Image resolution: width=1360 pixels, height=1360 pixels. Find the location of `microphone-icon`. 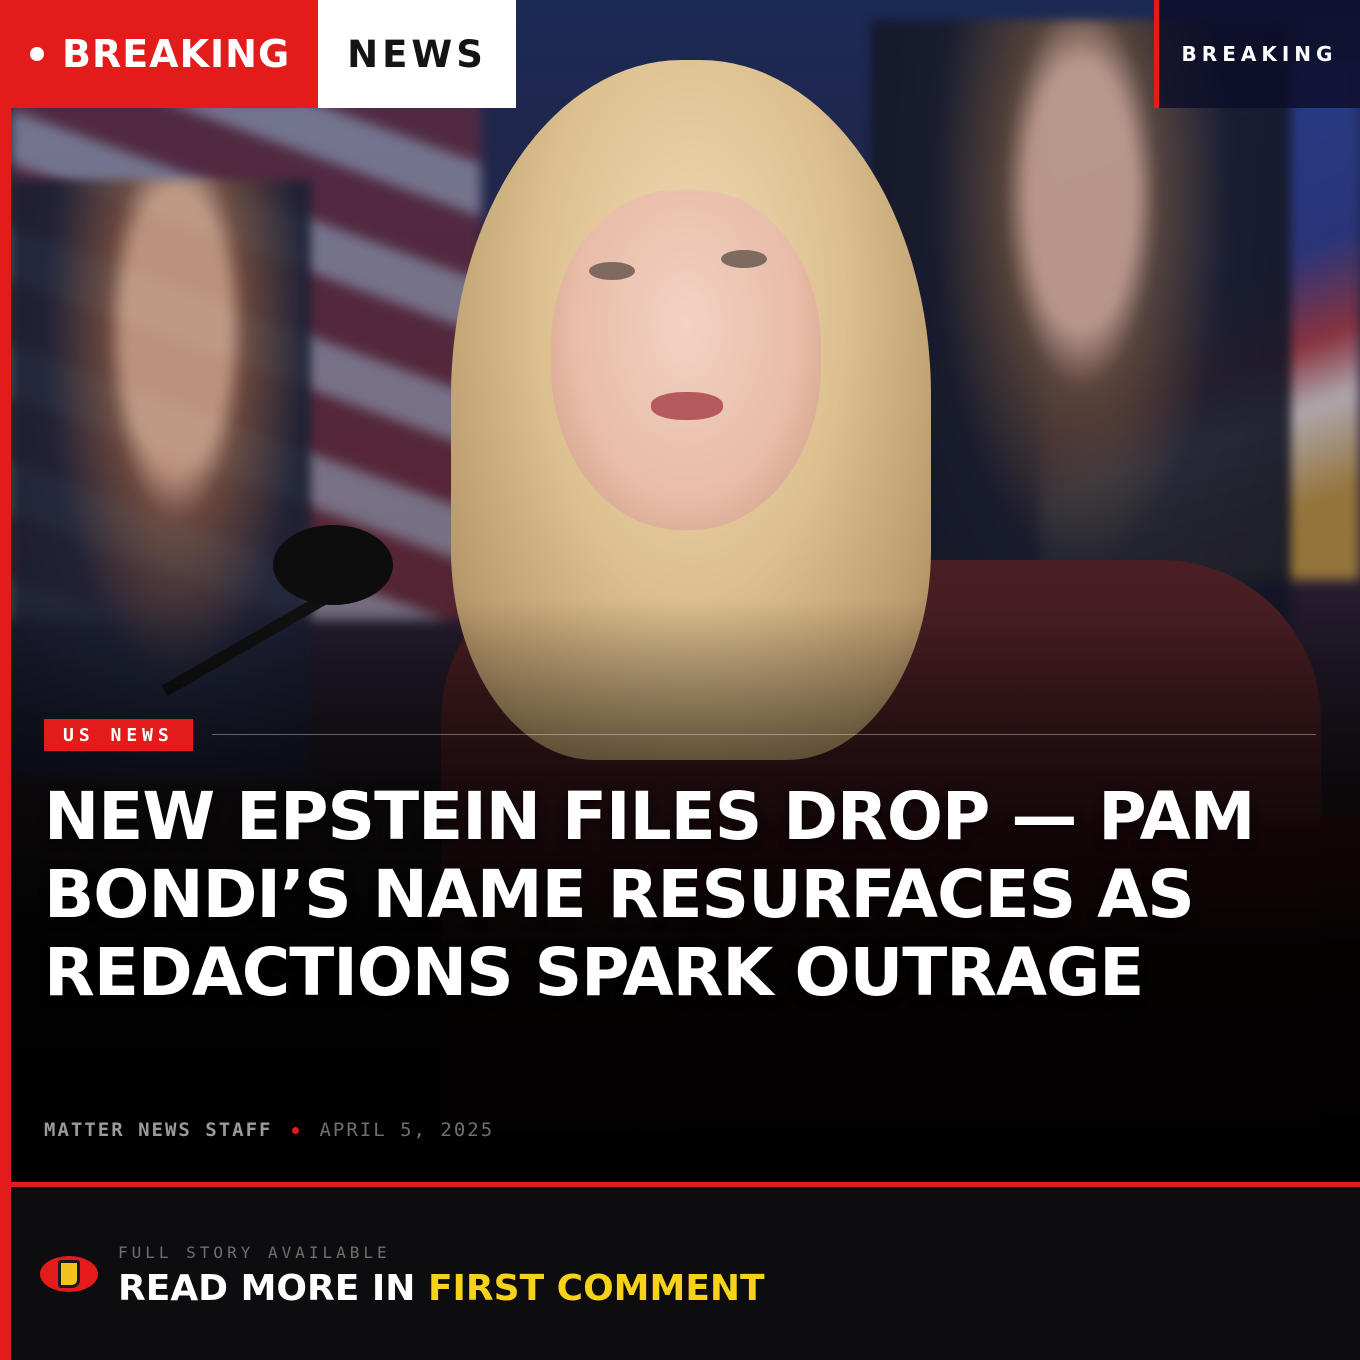

microphone-icon is located at coordinates (333, 565).